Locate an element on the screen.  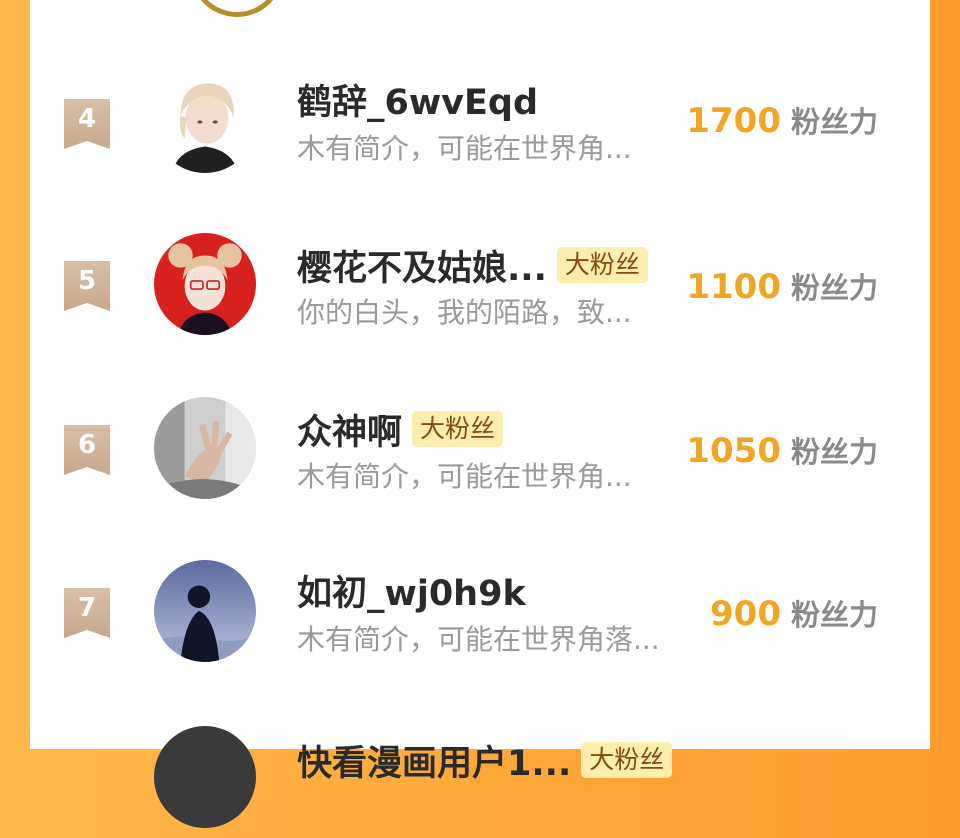
fan-power-score: 900 粉丝力 is located at coordinates (794, 613).